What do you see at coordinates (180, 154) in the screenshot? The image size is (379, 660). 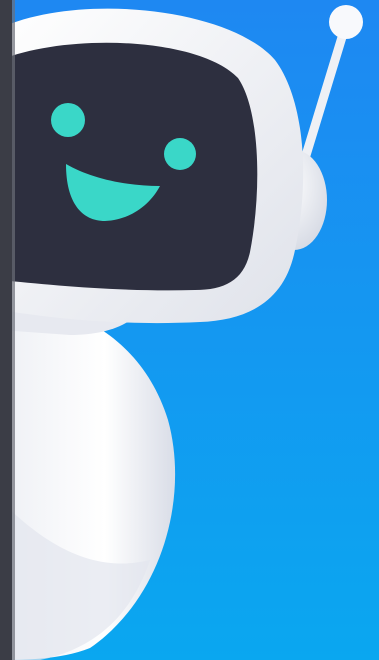 I see `right-eye` at bounding box center [180, 154].